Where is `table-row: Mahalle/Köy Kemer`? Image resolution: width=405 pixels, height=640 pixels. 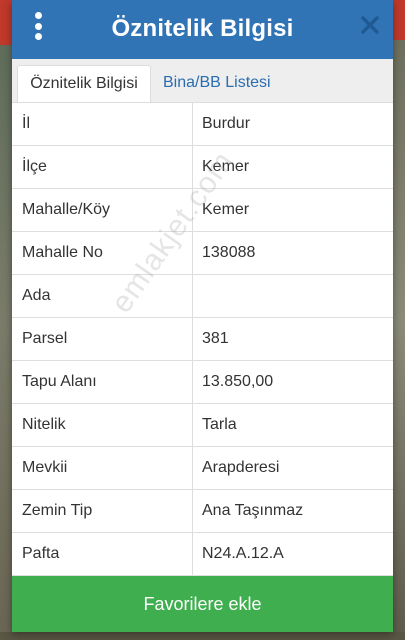 table-row: Mahalle/Köy Kemer is located at coordinates (202, 211).